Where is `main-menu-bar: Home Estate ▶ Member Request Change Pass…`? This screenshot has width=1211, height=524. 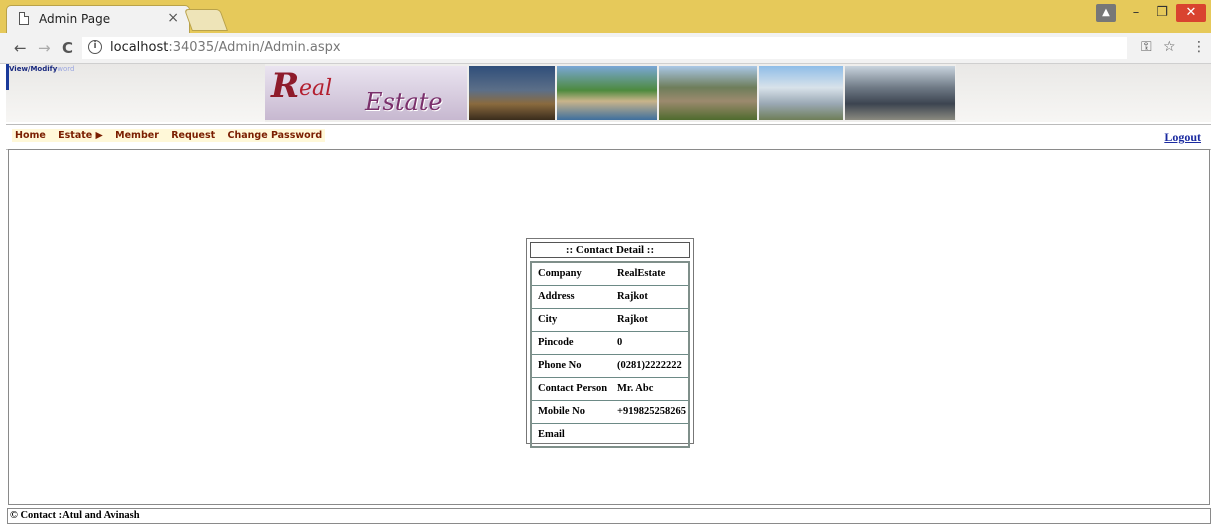
main-menu-bar: Home Estate ▶ Member Request Change Pass… is located at coordinates (608, 137).